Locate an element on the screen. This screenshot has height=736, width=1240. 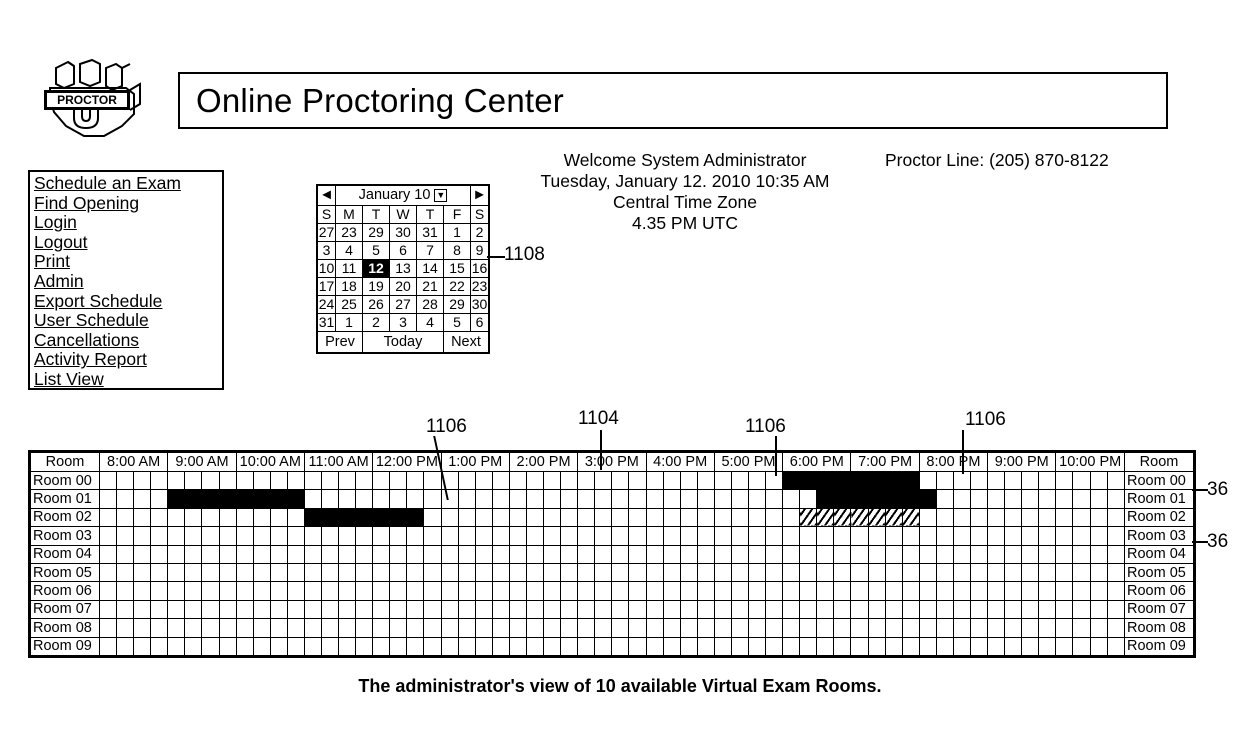
calendar-day-cell: 30 is located at coordinates (479, 304).